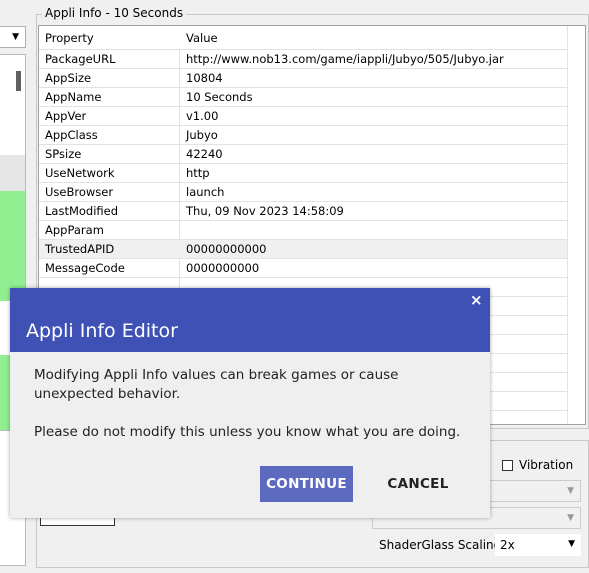  What do you see at coordinates (80, 173) in the screenshot?
I see `property-cell: UseNetwork` at bounding box center [80, 173].